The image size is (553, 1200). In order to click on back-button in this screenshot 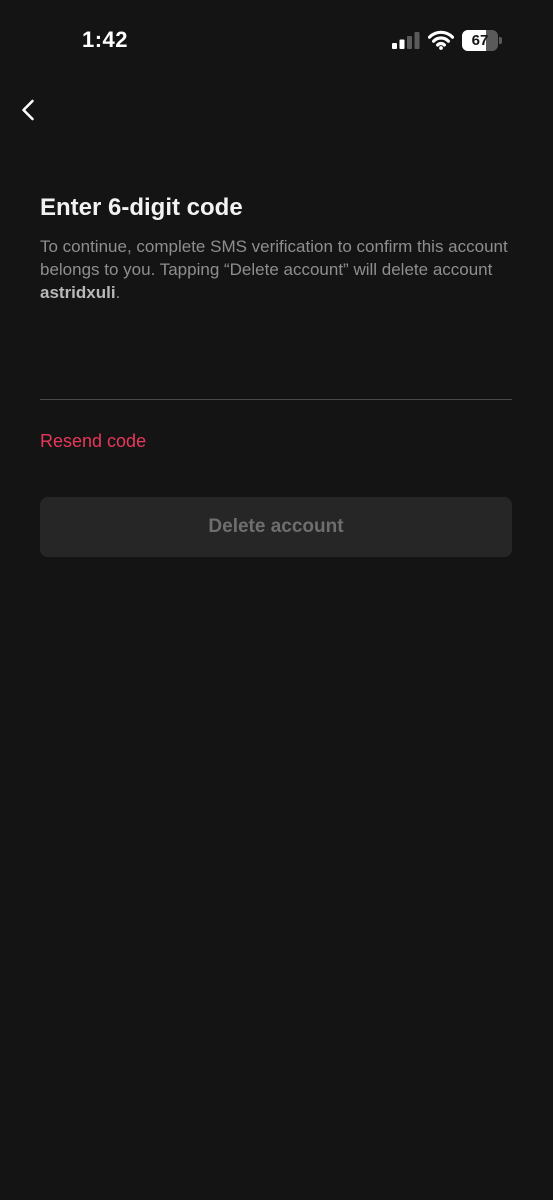, I will do `click(30, 110)`.